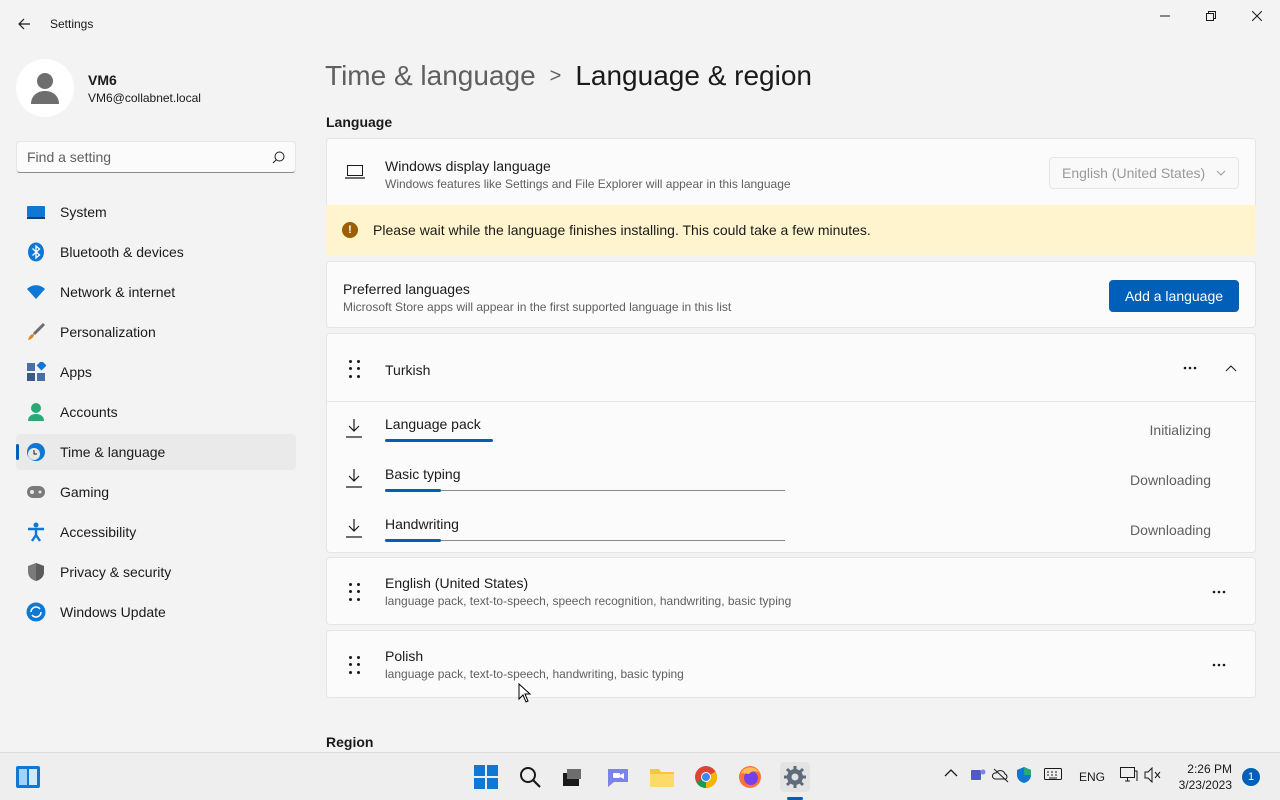 The width and height of the screenshot is (1280, 800). I want to click on shield-icon, so click(36, 572).